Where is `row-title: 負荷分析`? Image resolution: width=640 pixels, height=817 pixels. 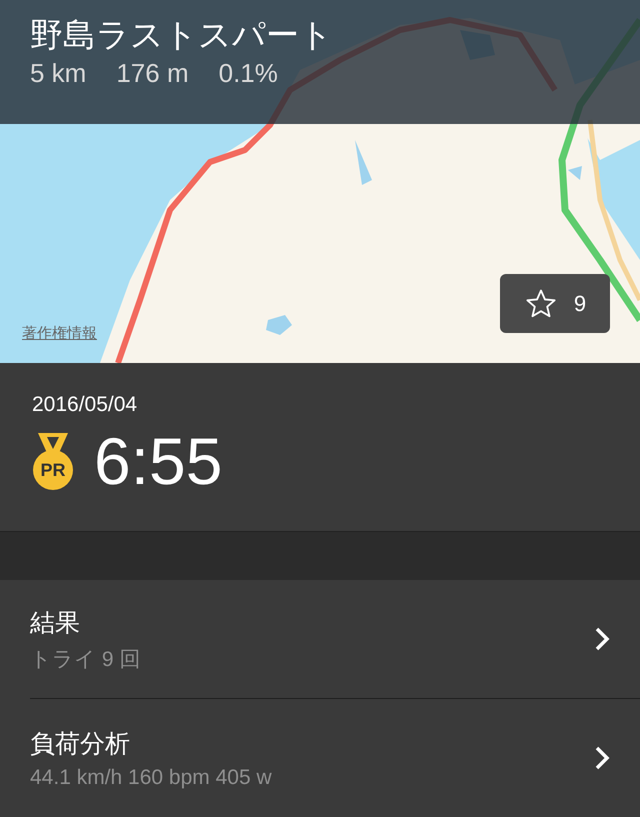
row-title: 負荷分析 is located at coordinates (80, 744).